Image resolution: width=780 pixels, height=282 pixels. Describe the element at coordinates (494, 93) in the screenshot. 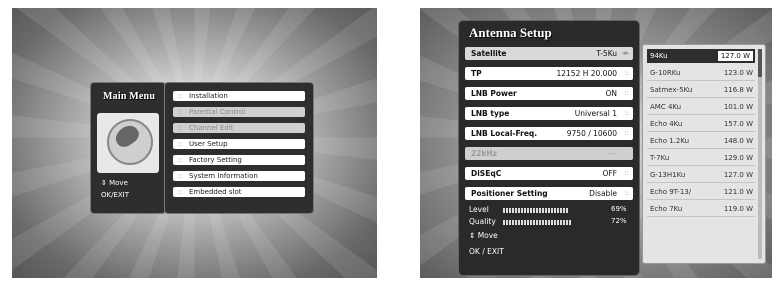

I see `row-label: LNB Power` at that location.